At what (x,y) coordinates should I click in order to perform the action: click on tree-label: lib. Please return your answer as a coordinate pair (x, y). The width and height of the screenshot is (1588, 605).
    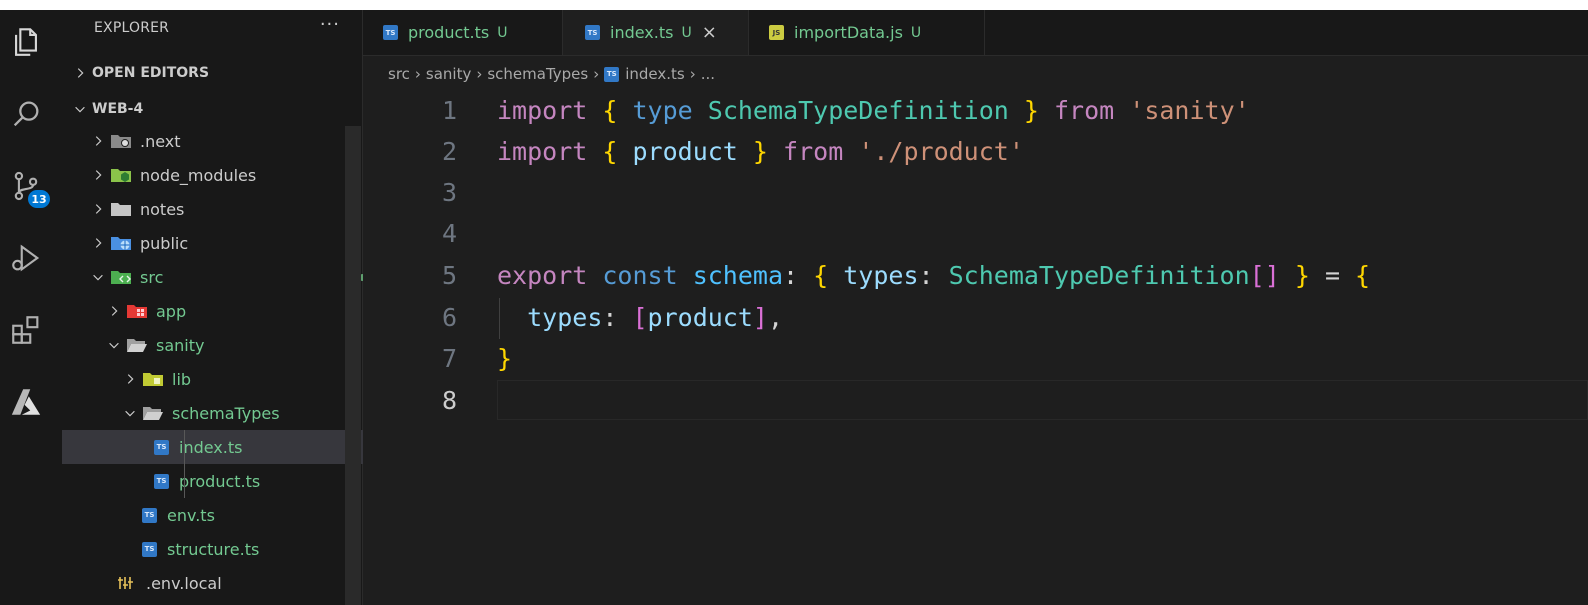
    Looking at the image, I should click on (182, 379).